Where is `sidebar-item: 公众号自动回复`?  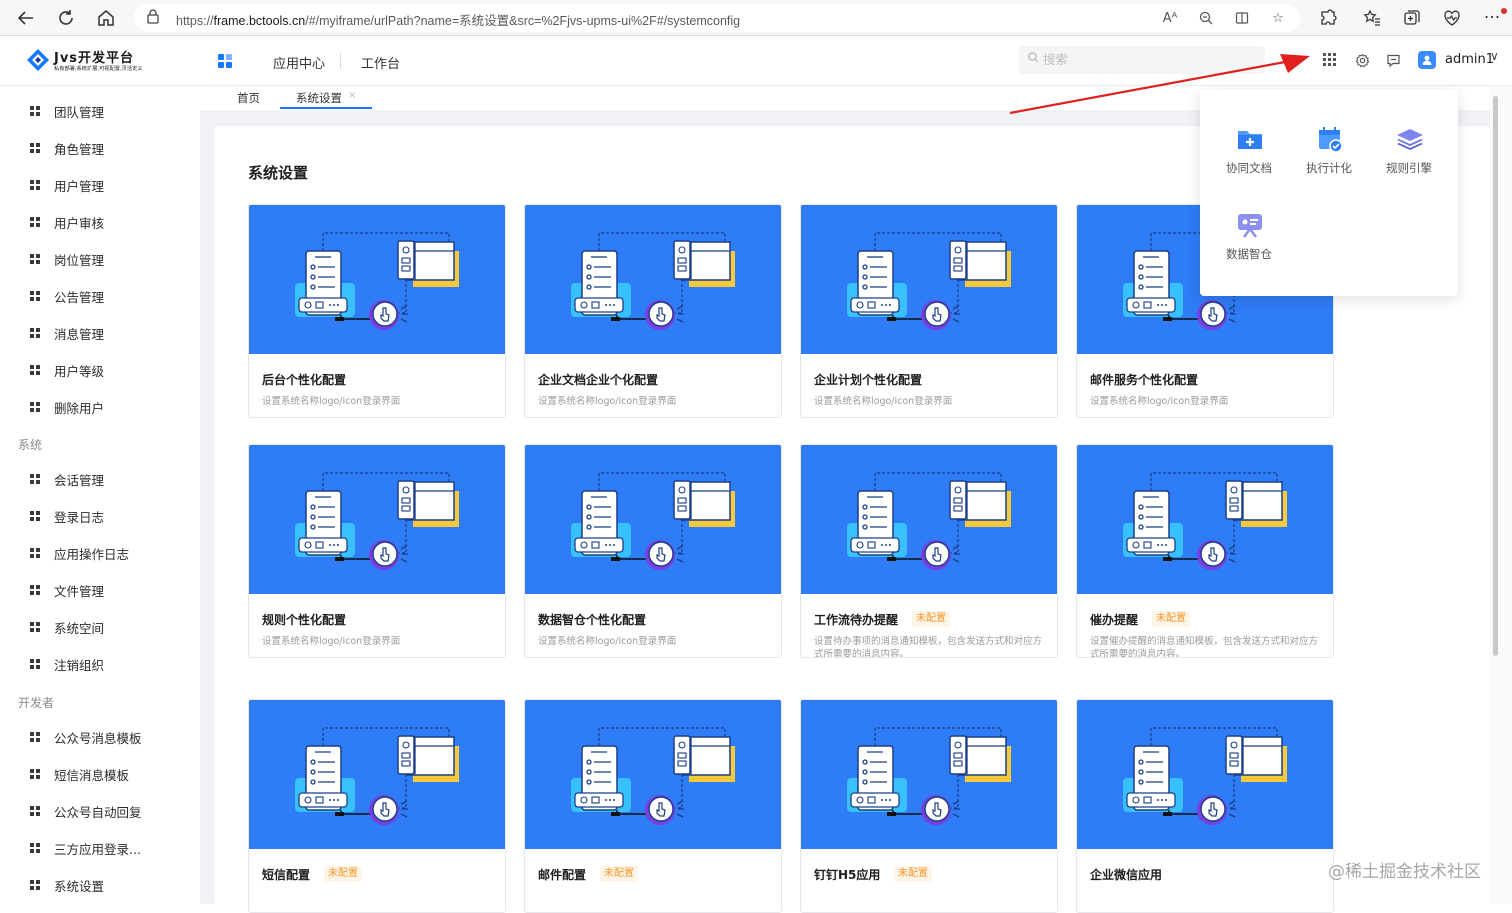
sidebar-item: 公众号自动回复 is located at coordinates (100, 810).